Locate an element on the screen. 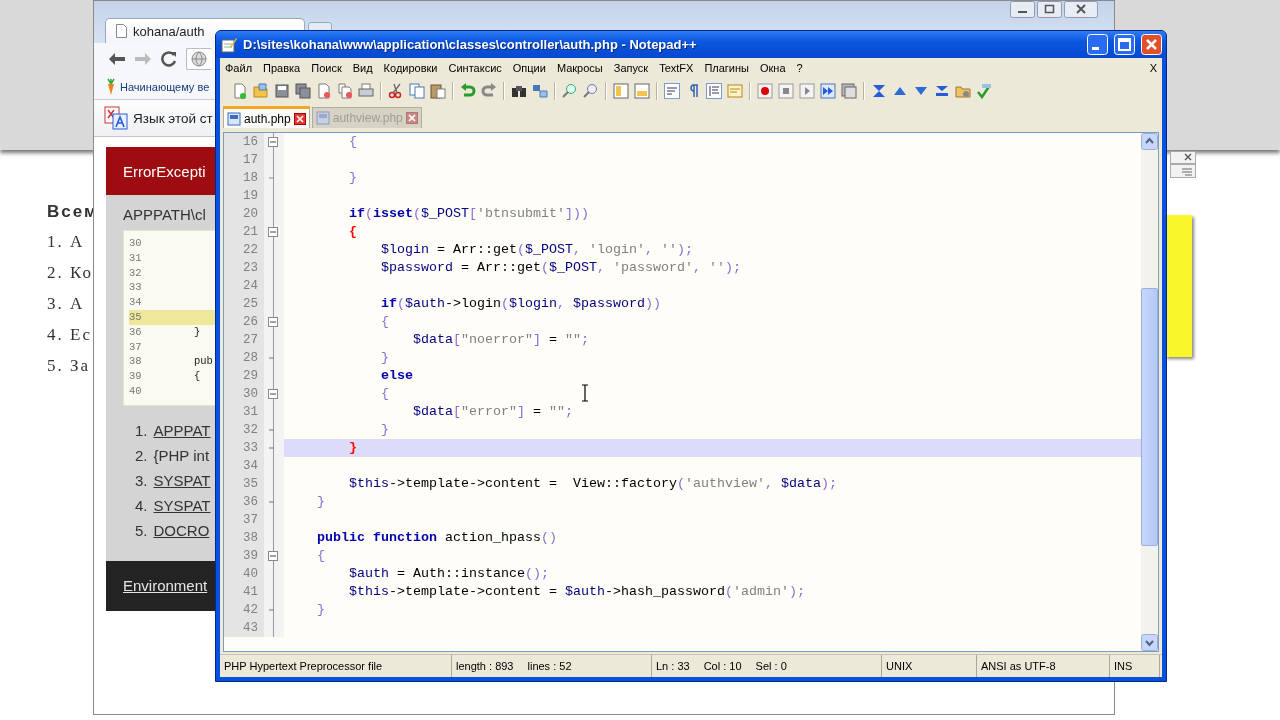 The height and width of the screenshot is (720, 1280). paste-icon is located at coordinates (438, 91).